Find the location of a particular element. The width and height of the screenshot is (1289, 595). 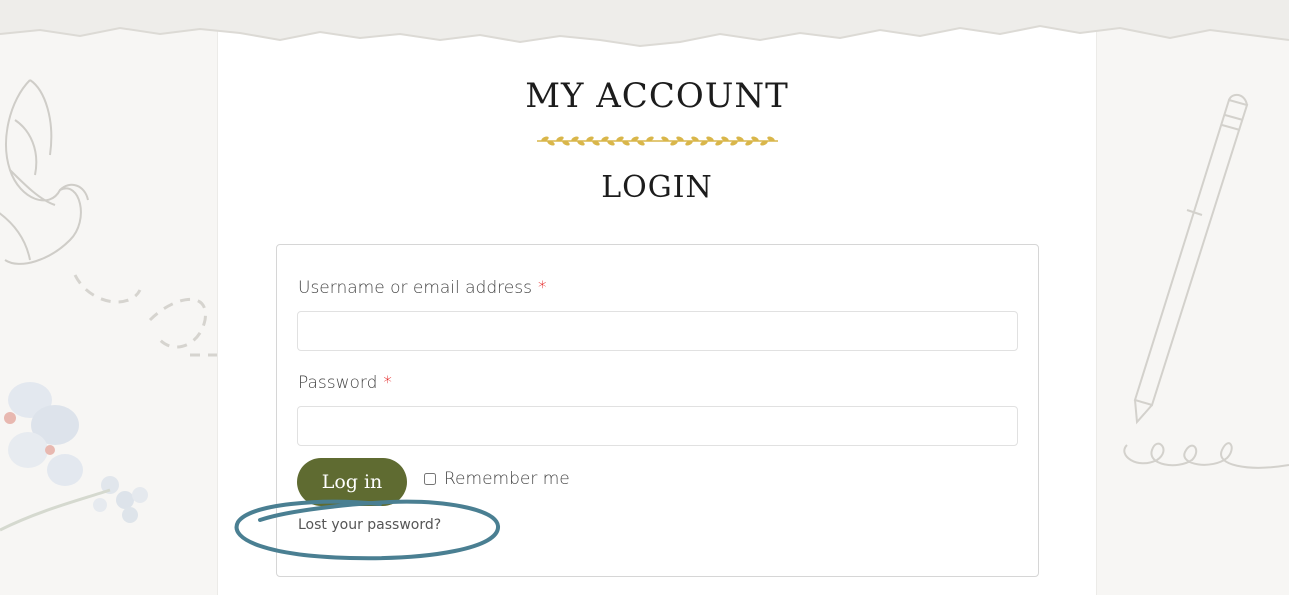

password-label: Password * is located at coordinates (345, 383).